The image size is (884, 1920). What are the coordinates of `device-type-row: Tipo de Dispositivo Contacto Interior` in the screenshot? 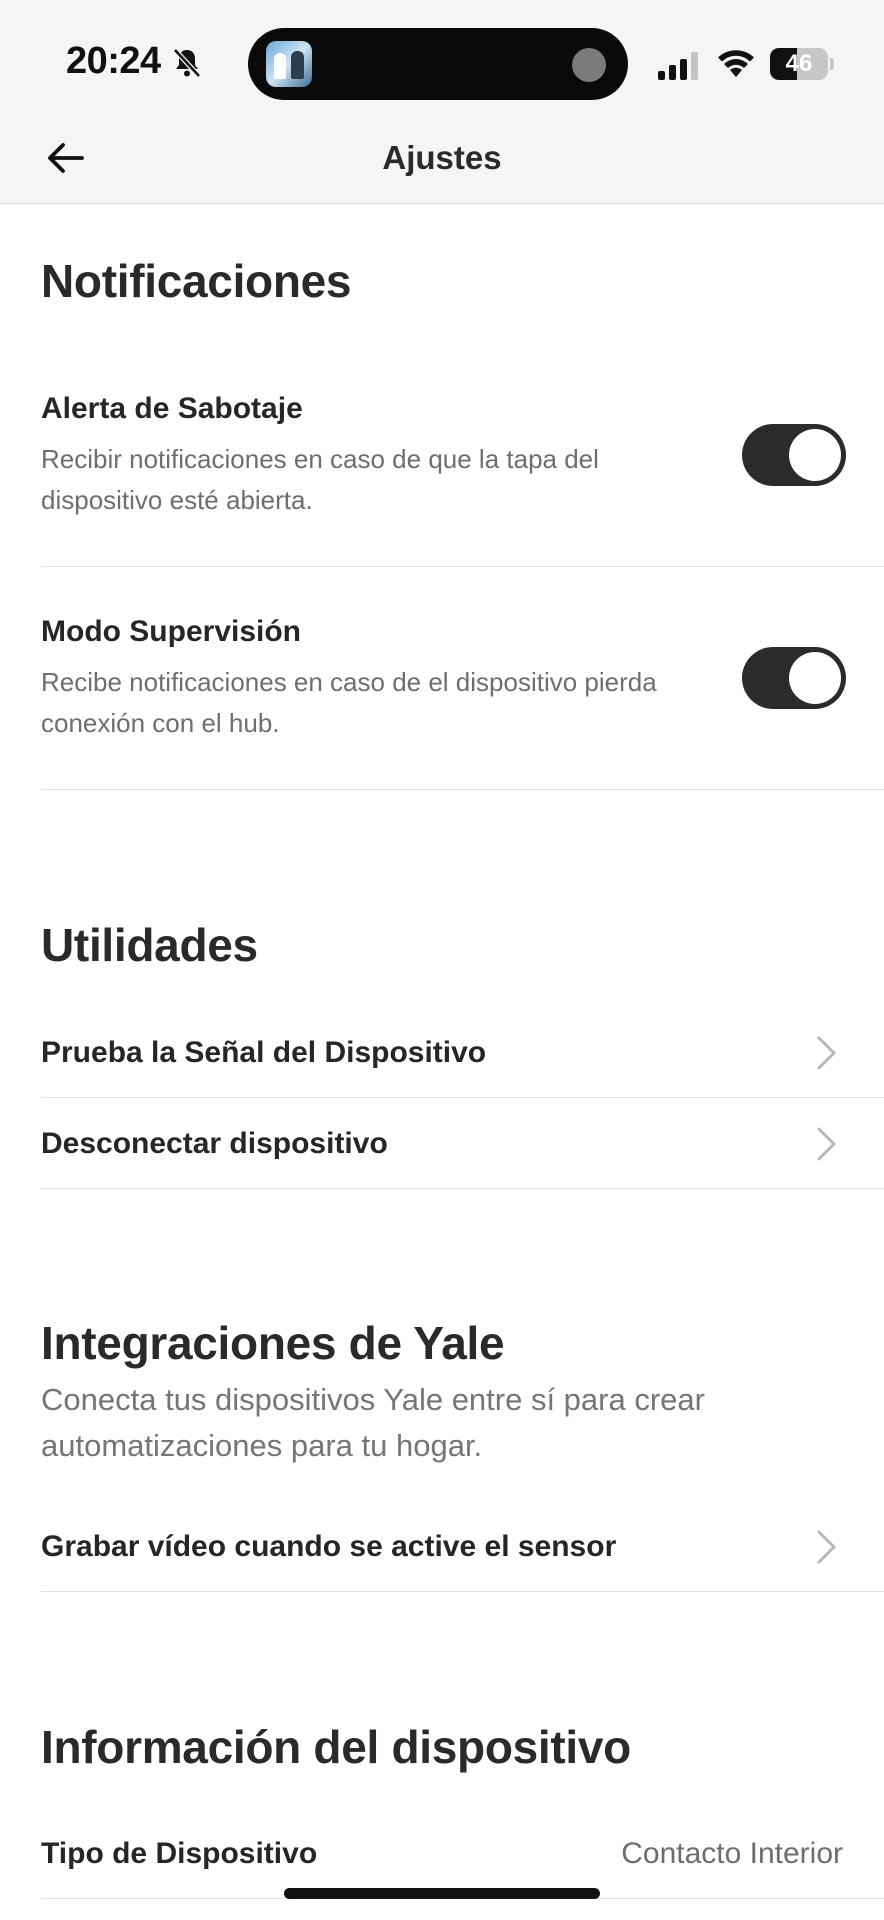 It's located at (462, 1854).